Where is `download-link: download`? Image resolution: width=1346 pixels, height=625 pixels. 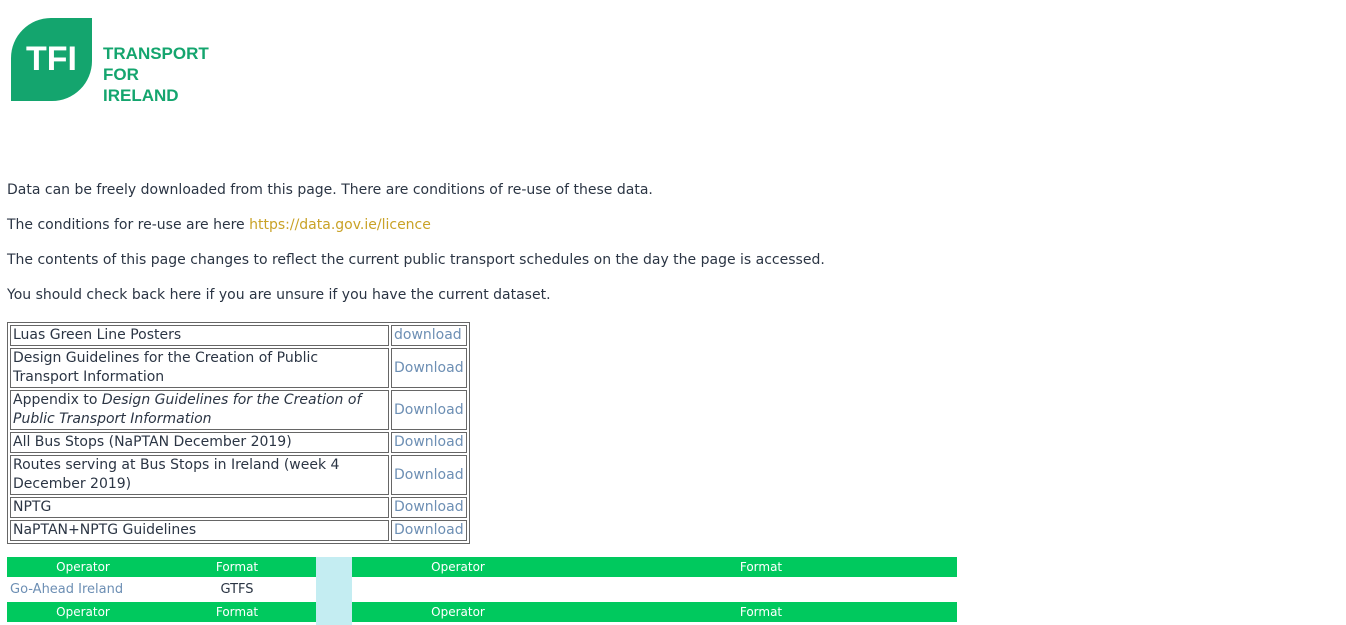 download-link: download is located at coordinates (428, 335).